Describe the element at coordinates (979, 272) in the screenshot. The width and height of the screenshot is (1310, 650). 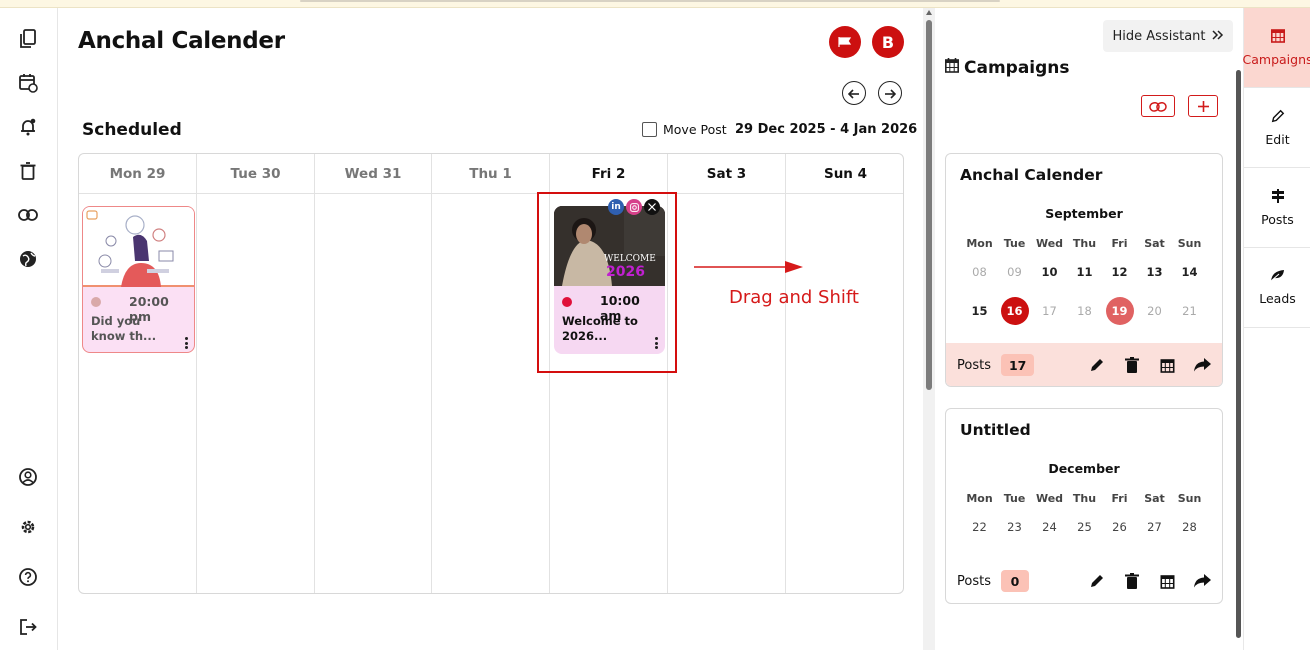
I see `day-cell: 08` at that location.